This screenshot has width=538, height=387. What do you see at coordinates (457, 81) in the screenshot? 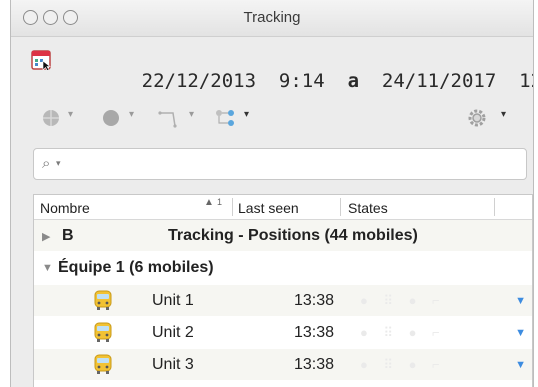
I see `end-date: 24/11/2017 12:14` at bounding box center [457, 81].